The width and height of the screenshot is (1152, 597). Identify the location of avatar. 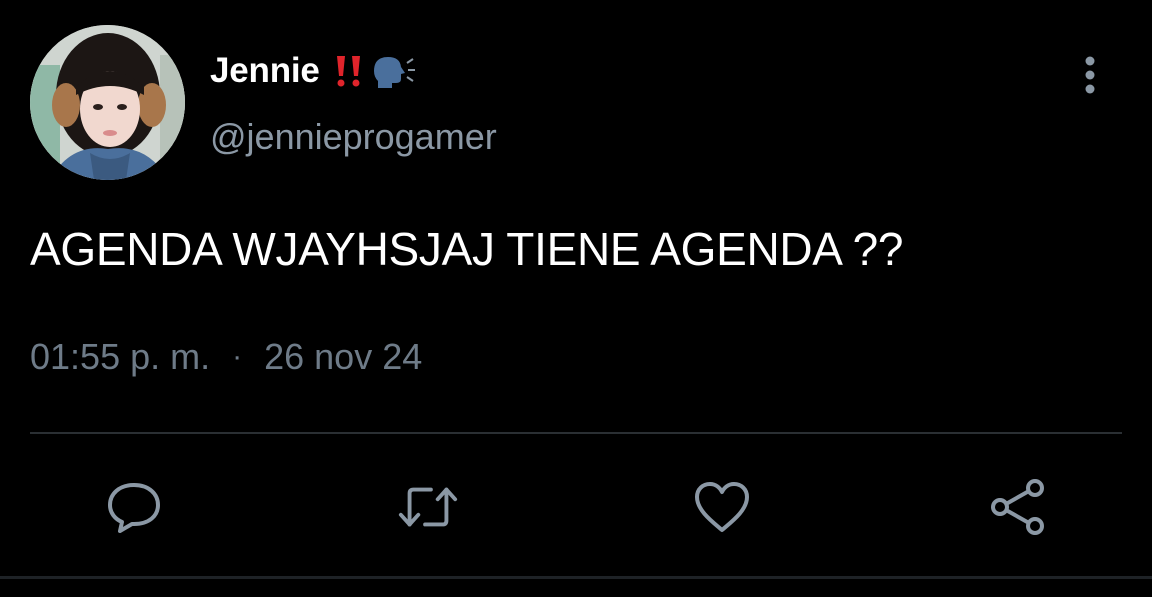
(107, 102).